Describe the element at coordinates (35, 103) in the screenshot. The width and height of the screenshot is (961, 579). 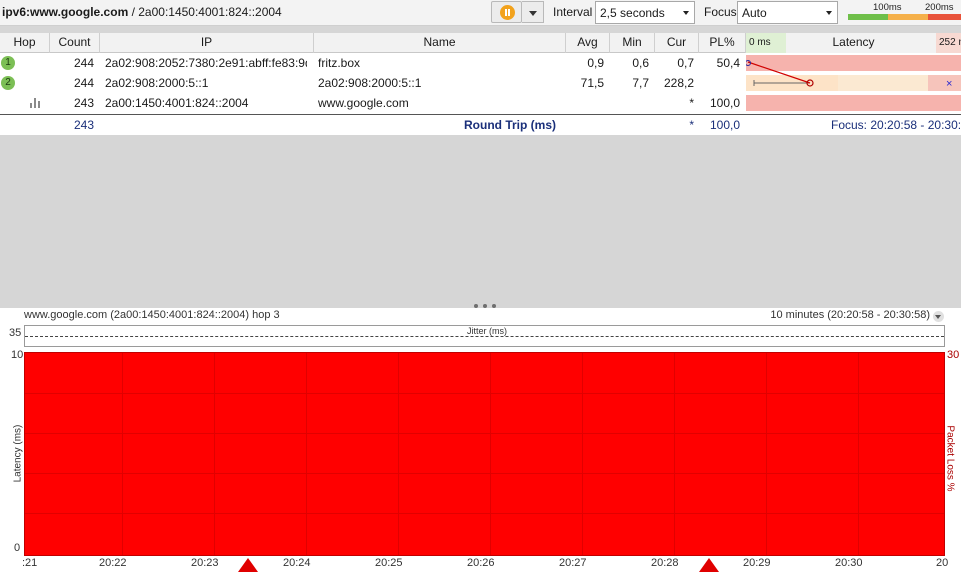
I see `bar-chart-icon` at that location.